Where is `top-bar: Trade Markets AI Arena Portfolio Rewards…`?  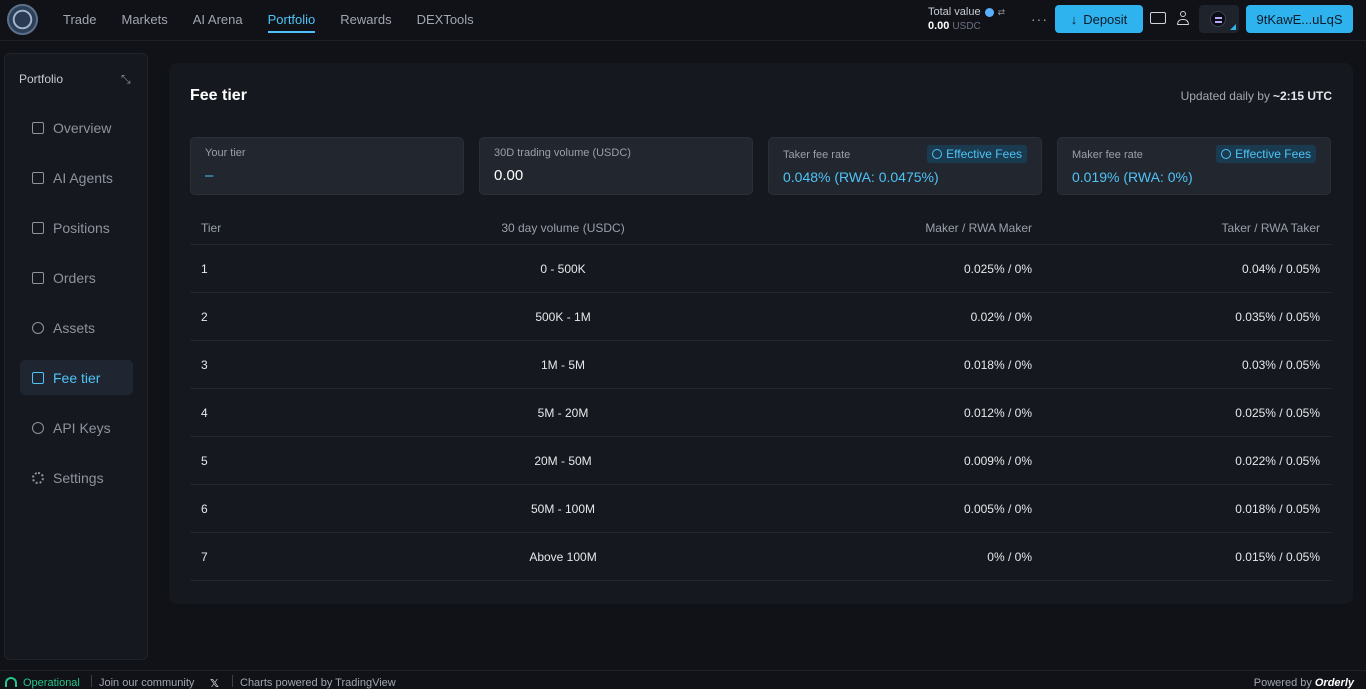
top-bar: Trade Markets AI Arena Portfolio Rewards… is located at coordinates (683, 20).